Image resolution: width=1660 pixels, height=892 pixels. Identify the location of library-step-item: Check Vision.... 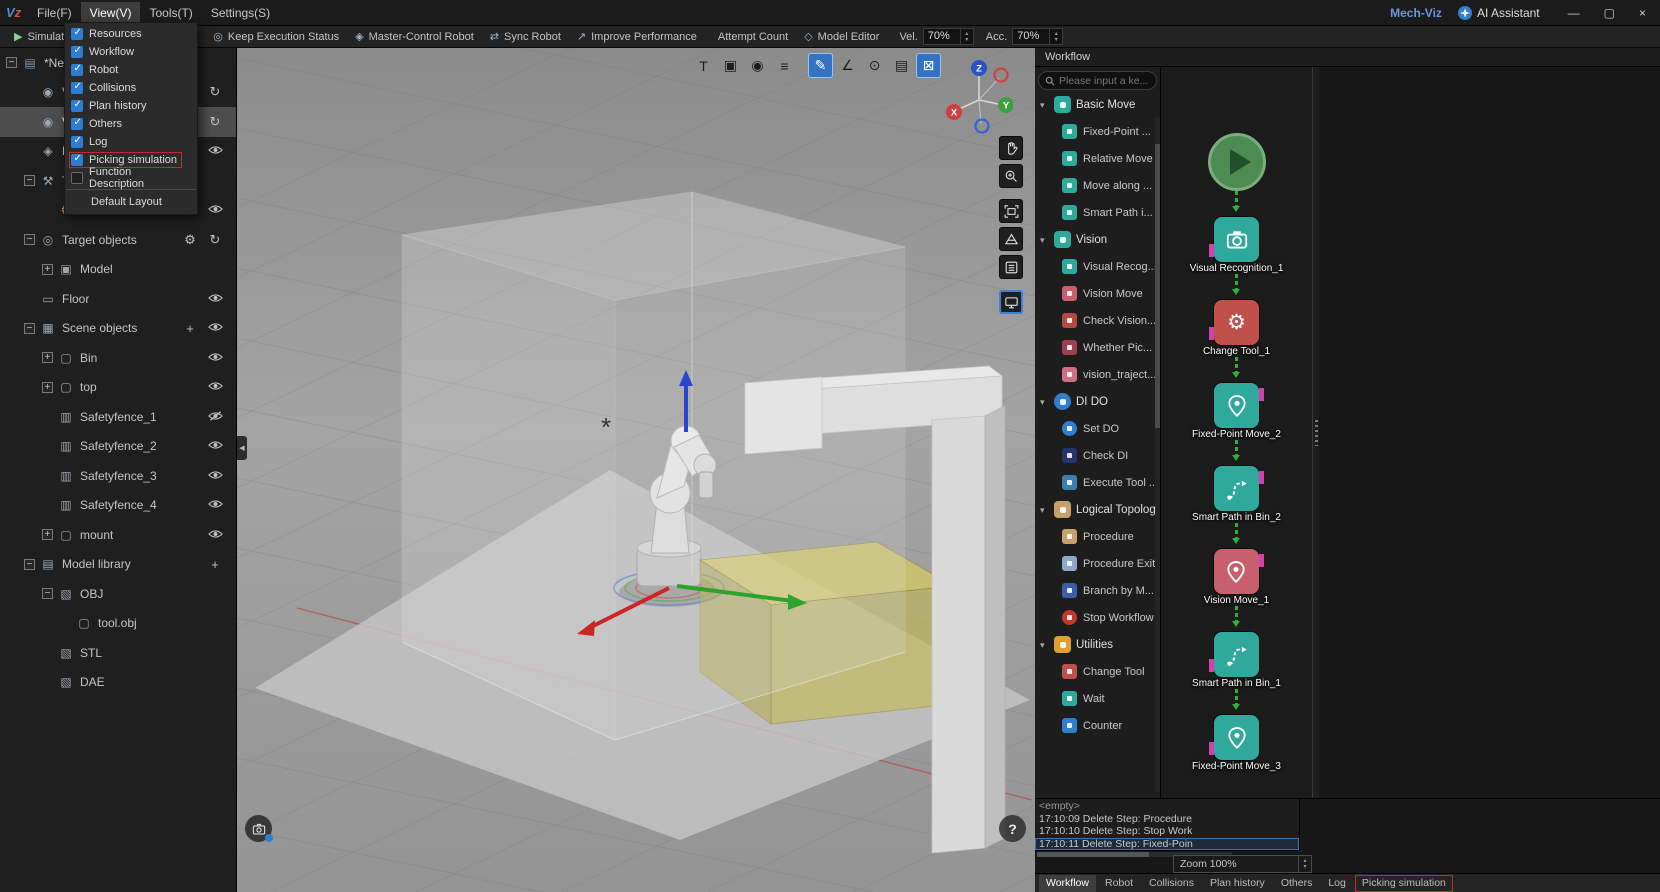
(1097, 320).